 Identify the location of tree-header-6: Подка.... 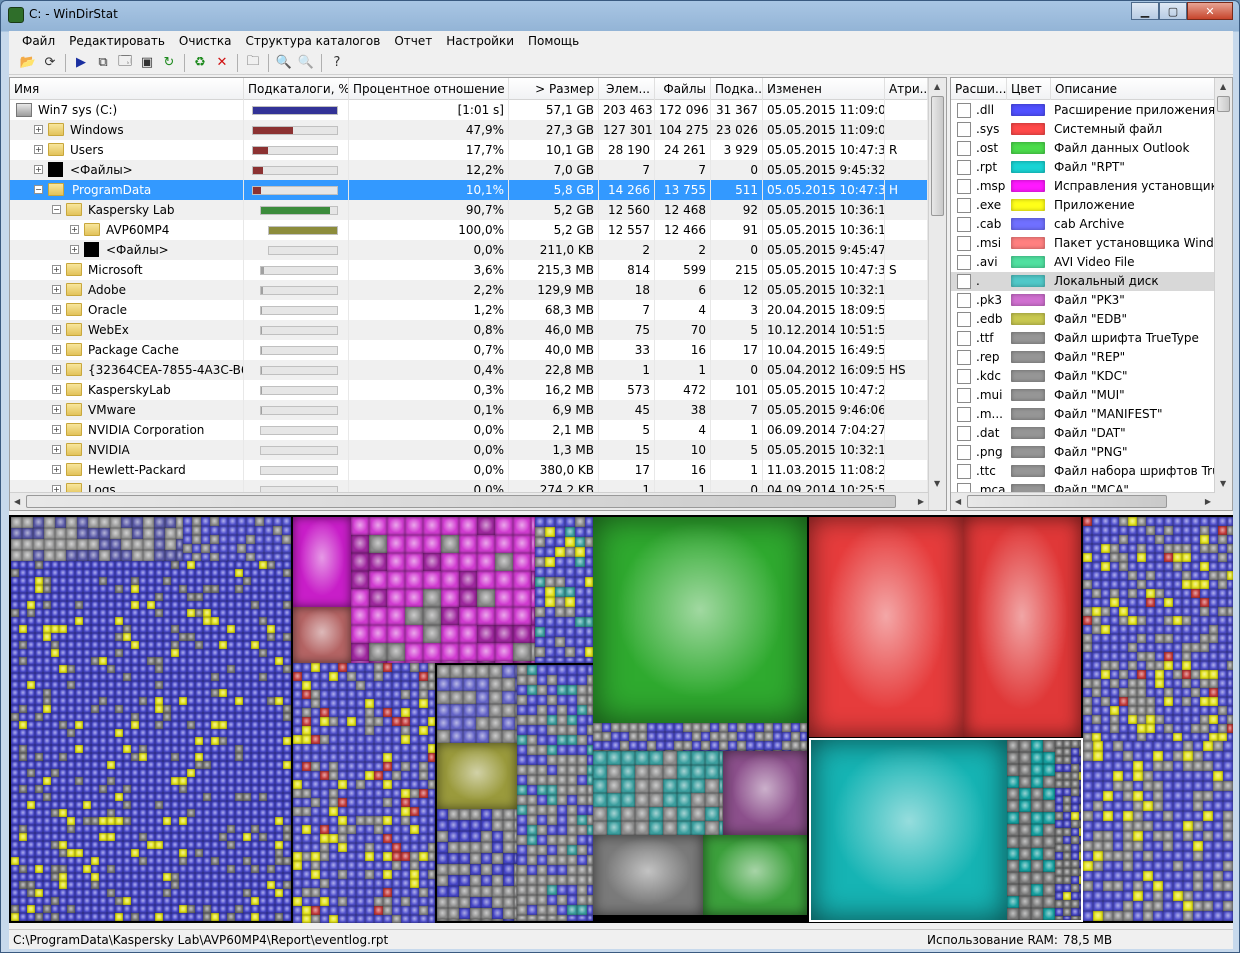
(737, 89).